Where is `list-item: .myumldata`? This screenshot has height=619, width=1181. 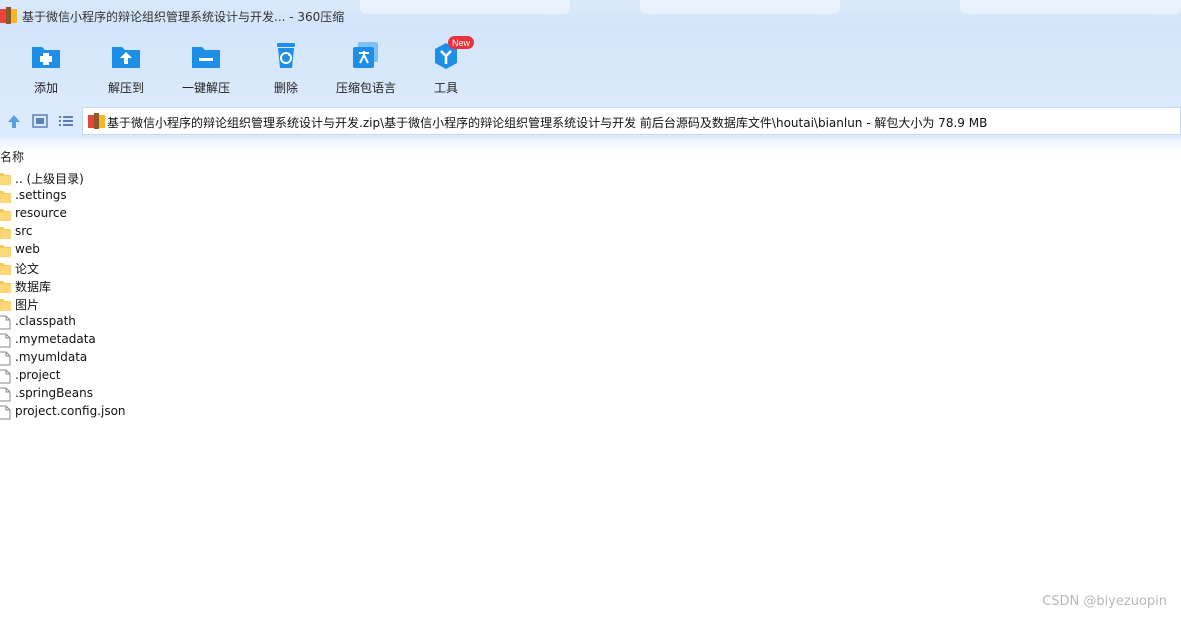
list-item: .myumldata is located at coordinates (300, 358).